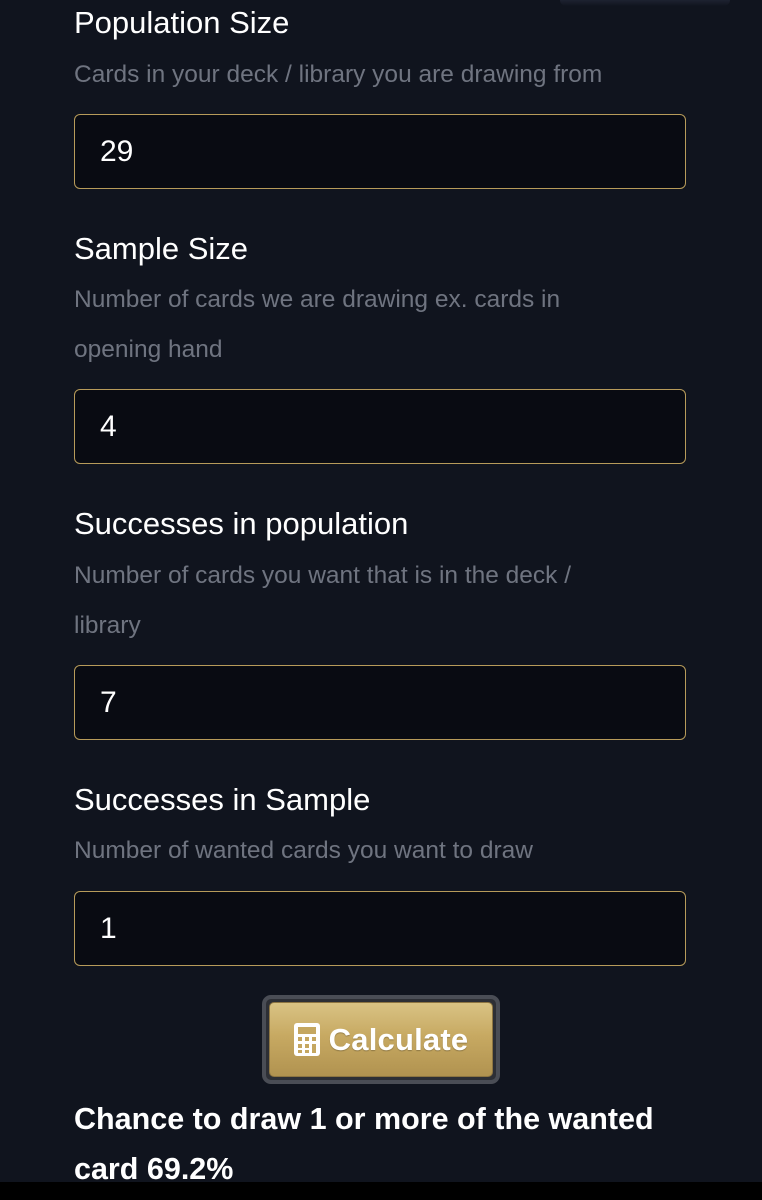  What do you see at coordinates (380, 151) in the screenshot?
I see `population-size-input` at bounding box center [380, 151].